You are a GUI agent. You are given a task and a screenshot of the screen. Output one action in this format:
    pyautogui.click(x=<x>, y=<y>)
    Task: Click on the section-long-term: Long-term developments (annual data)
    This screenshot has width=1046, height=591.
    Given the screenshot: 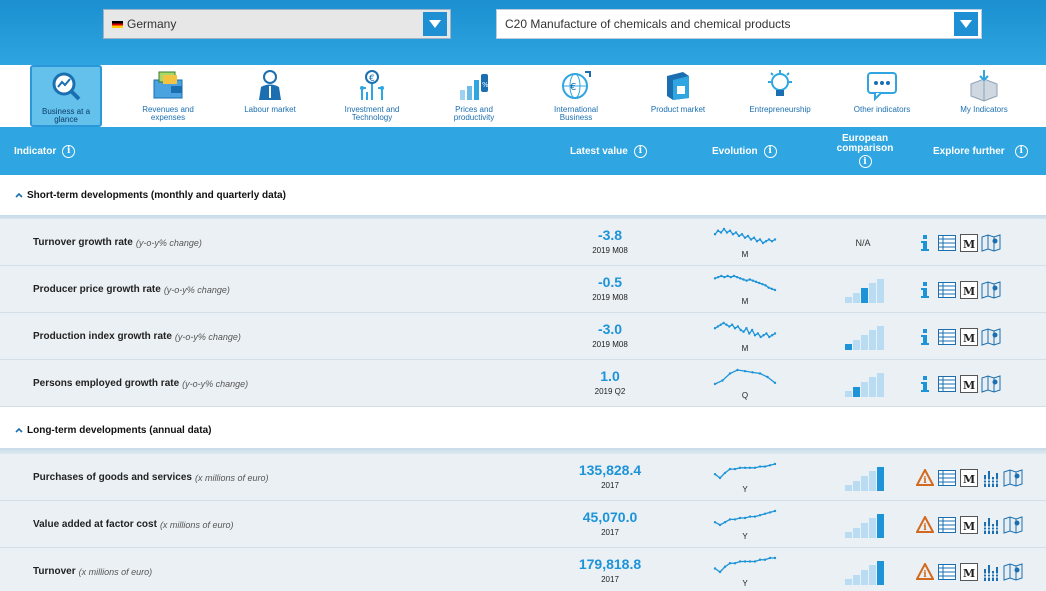 What is the action you would take?
    pyautogui.click(x=523, y=430)
    